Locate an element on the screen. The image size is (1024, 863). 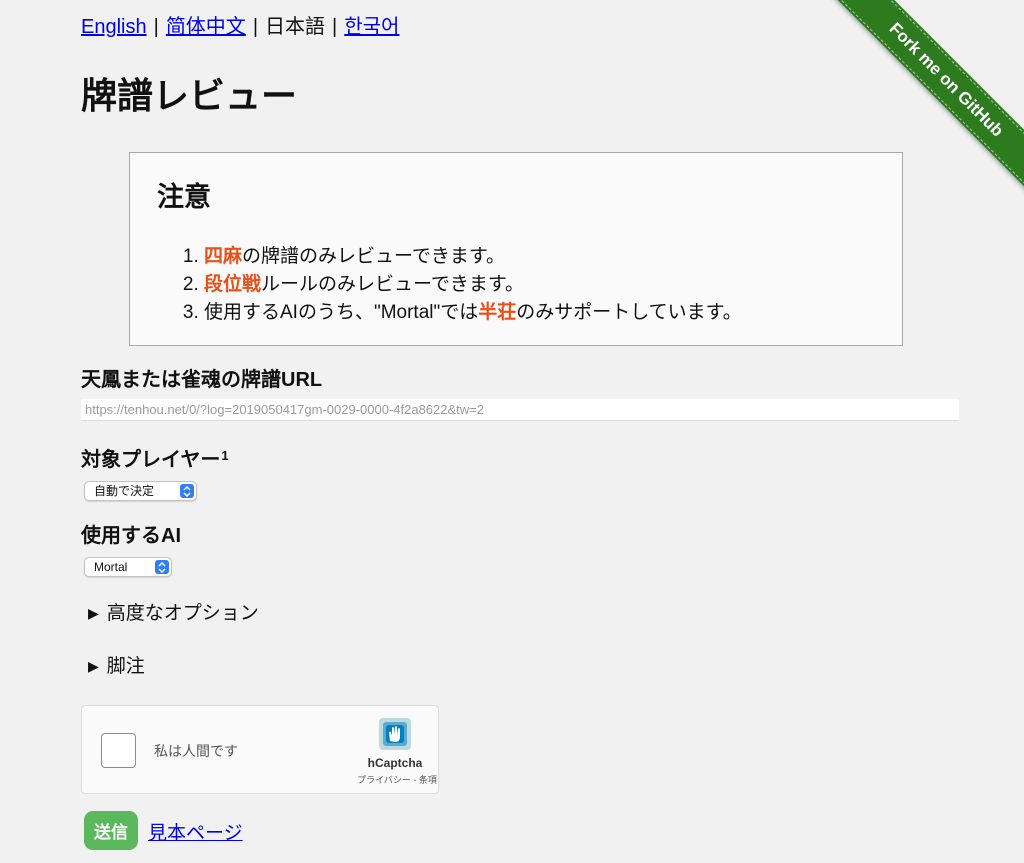
lang-current-japanese: 日本語 is located at coordinates (295, 27).